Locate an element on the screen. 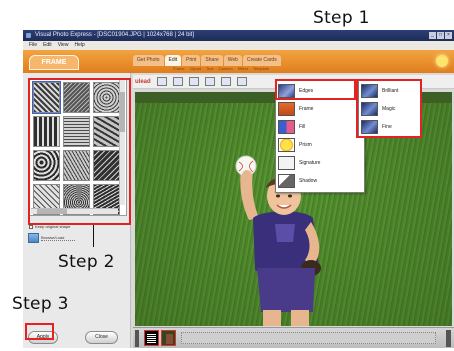  tab-print: Print is located at coordinates (191, 60).